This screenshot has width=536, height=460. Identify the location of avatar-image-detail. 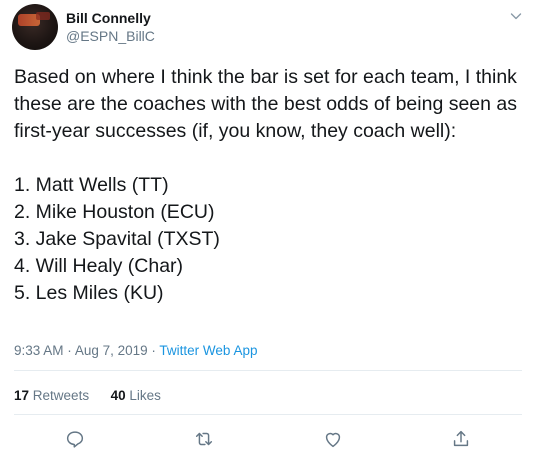
(43, 16).